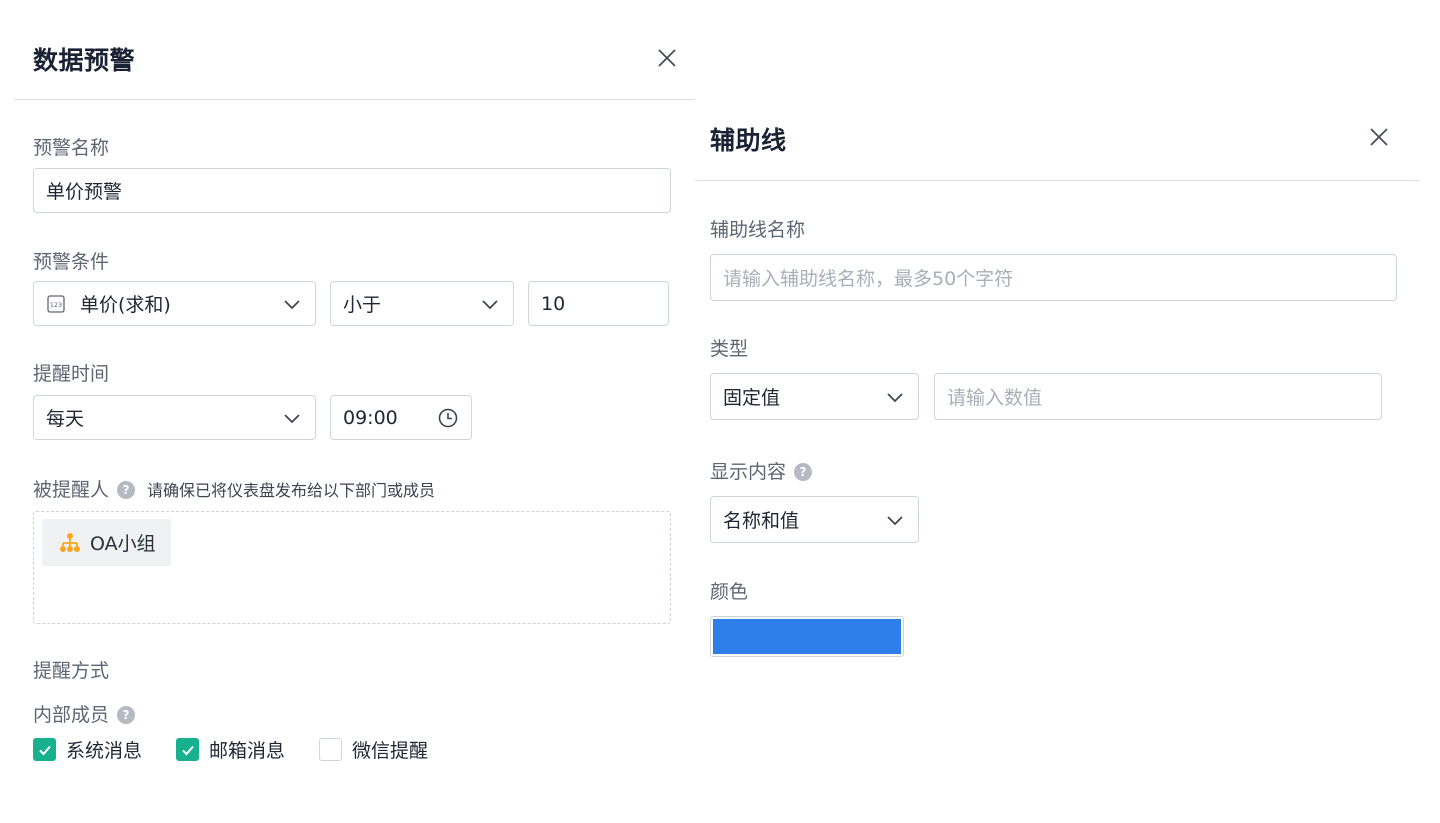 Image resolution: width=1440 pixels, height=823 pixels. What do you see at coordinates (401, 417) in the screenshot?
I see `time-picker-input: 09:00` at bounding box center [401, 417].